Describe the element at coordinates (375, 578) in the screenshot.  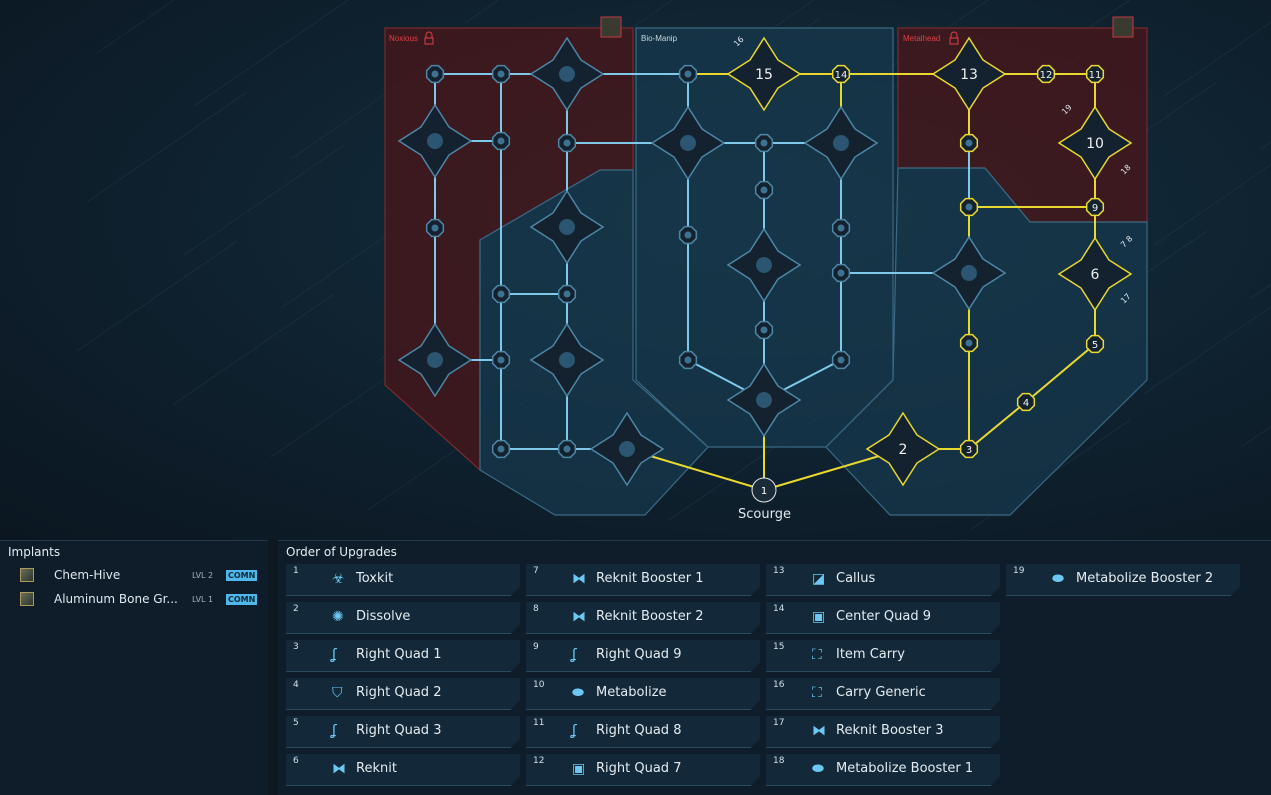
I see `upgrade-label: Toxkit` at that location.